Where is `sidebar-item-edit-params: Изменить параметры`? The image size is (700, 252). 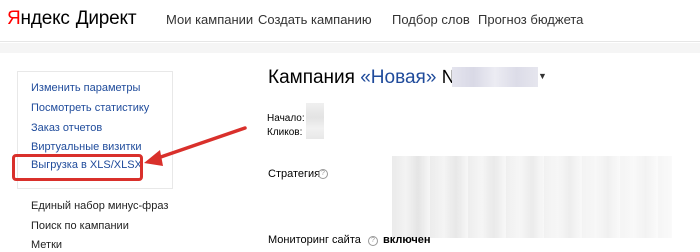 sidebar-item-edit-params: Изменить параметры is located at coordinates (85, 88).